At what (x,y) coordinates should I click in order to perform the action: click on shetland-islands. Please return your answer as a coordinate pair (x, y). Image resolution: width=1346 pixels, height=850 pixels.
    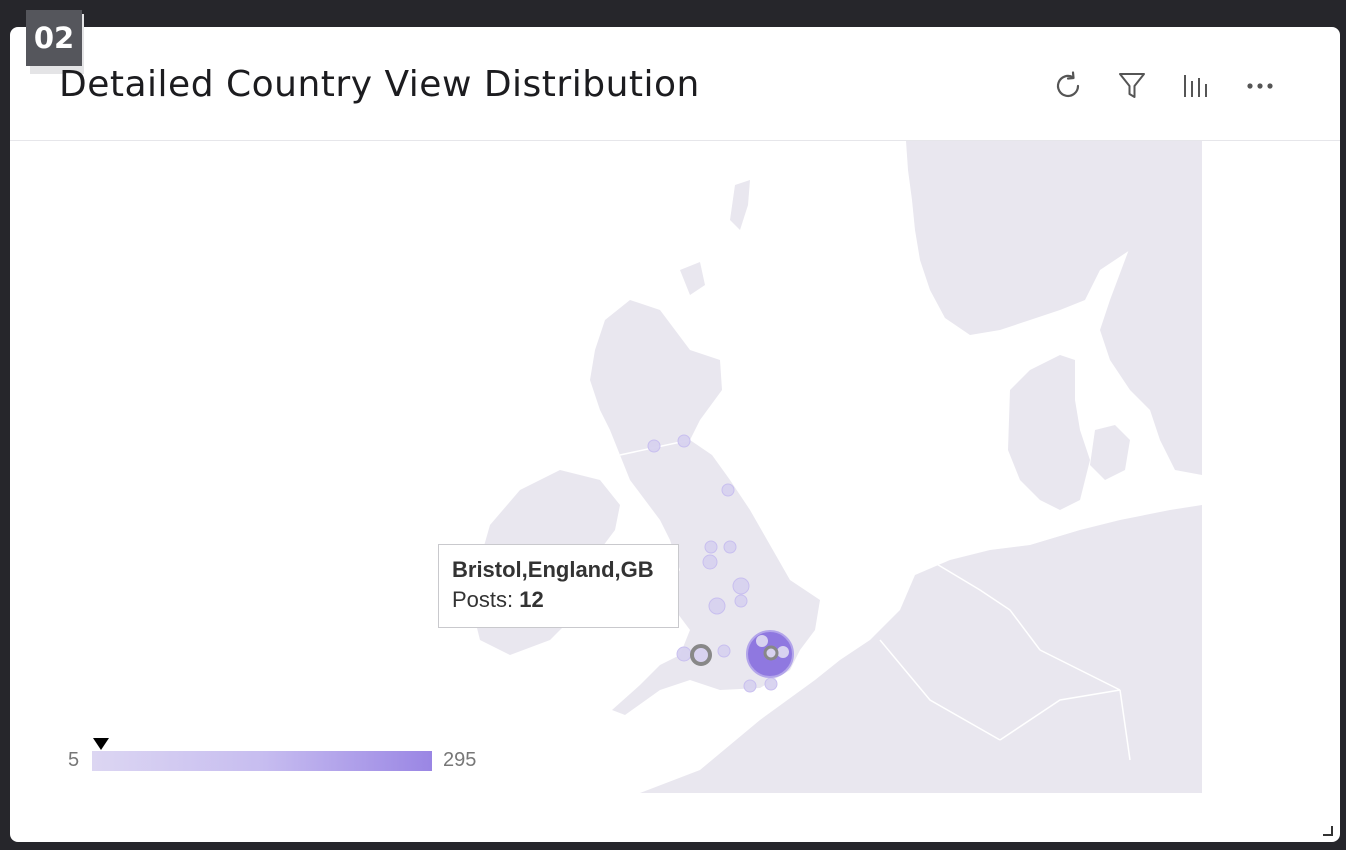
    Looking at the image, I should click on (740, 205).